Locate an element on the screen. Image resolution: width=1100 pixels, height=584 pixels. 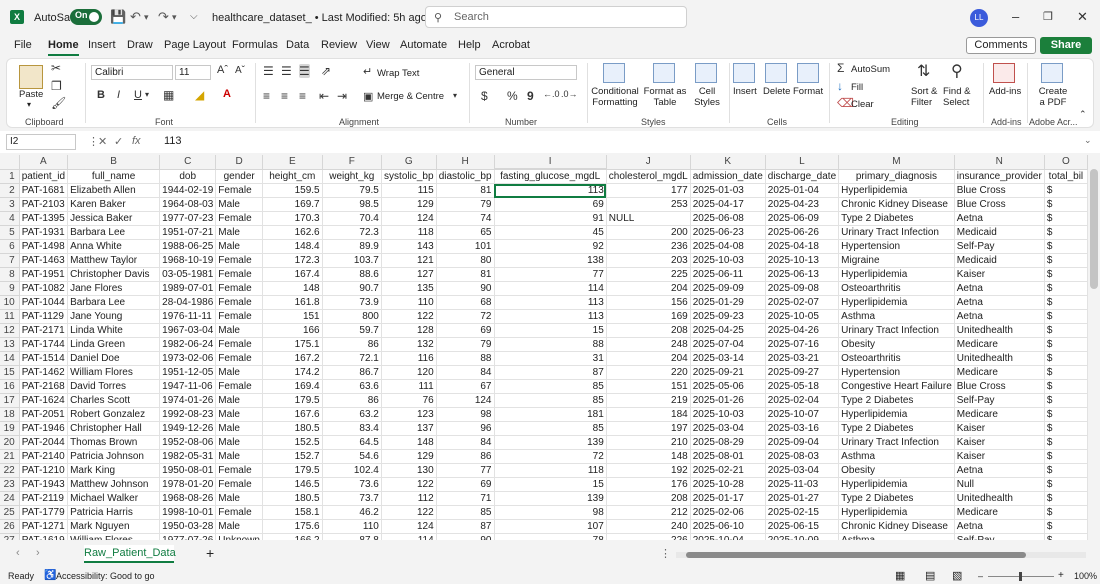
tab-draw: Draw is located at coordinates (140, 45).